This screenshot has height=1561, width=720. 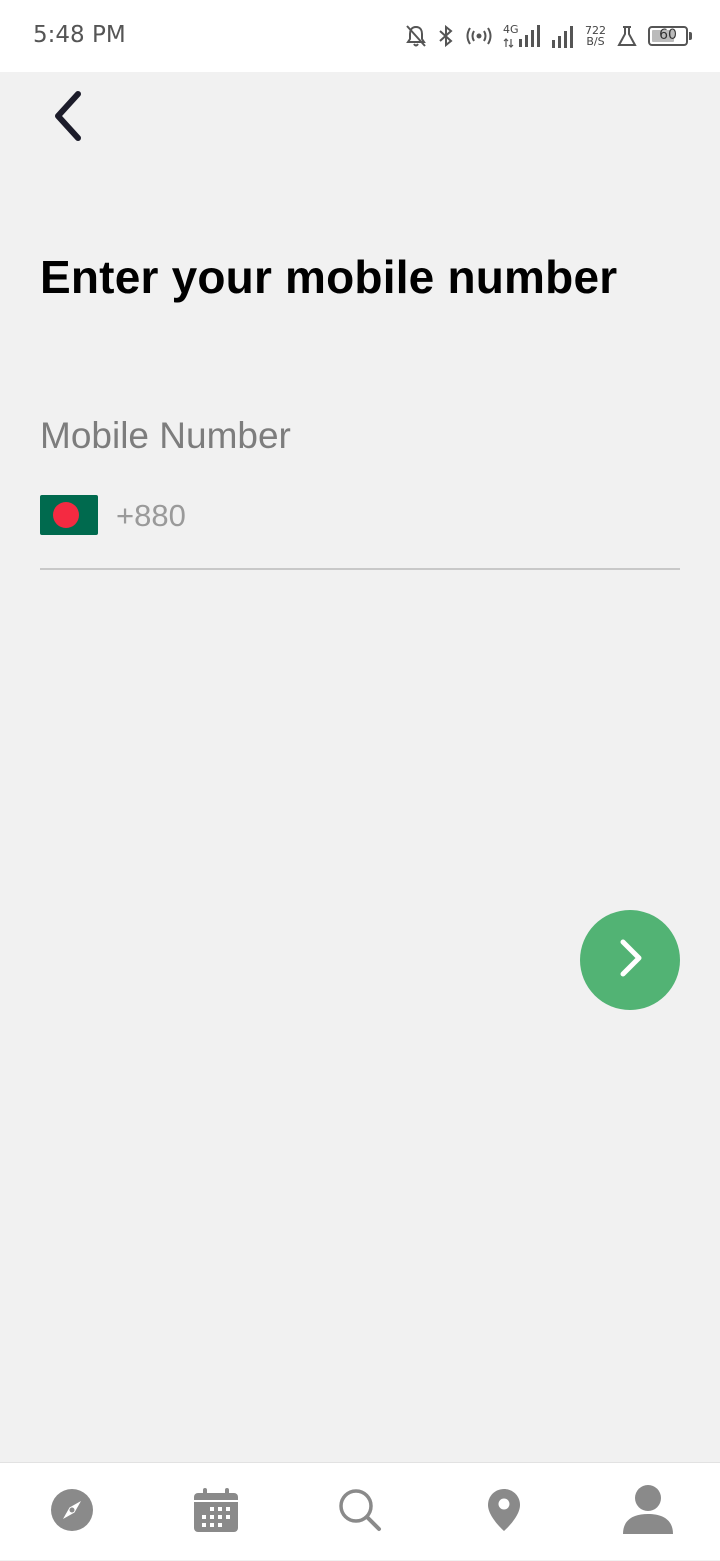 I want to click on next-button, so click(x=630, y=960).